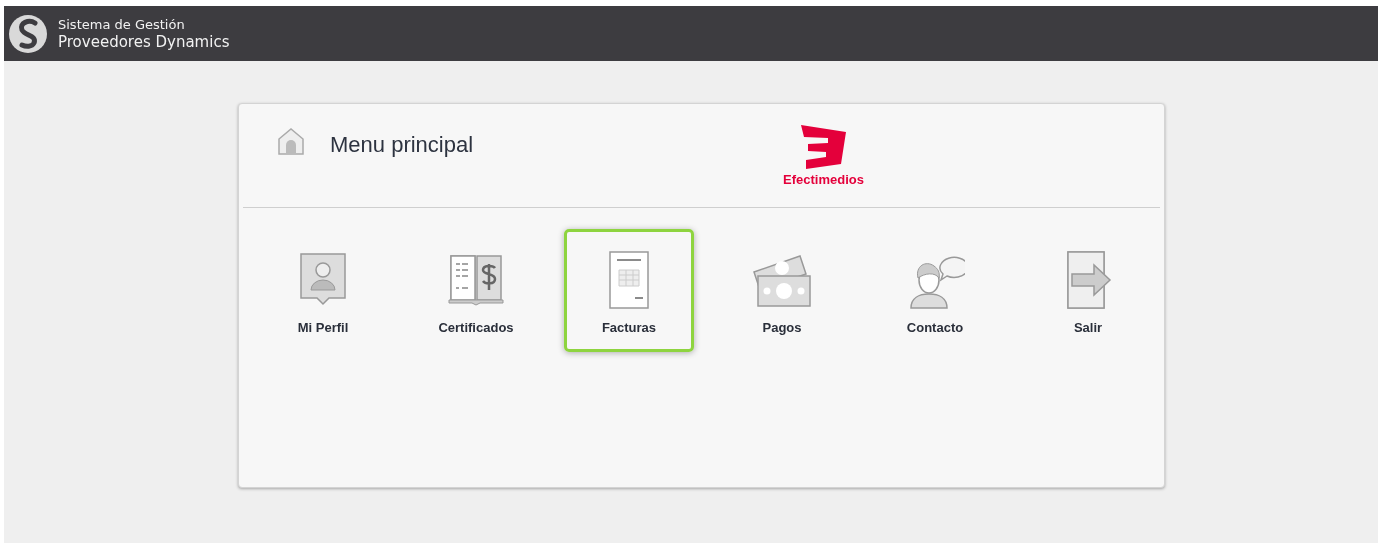 This screenshot has height=543, width=1381. Describe the element at coordinates (291, 141) in the screenshot. I see `home-icon` at that location.